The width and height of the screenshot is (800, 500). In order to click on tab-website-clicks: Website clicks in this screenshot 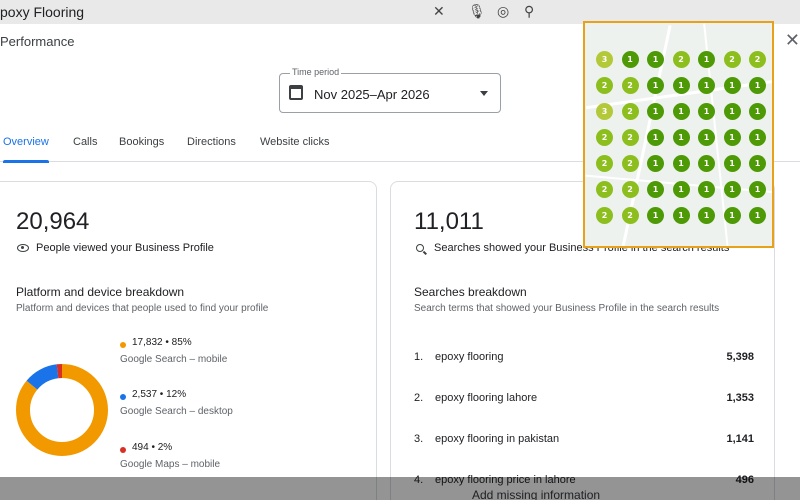, I will do `click(294, 149)`.